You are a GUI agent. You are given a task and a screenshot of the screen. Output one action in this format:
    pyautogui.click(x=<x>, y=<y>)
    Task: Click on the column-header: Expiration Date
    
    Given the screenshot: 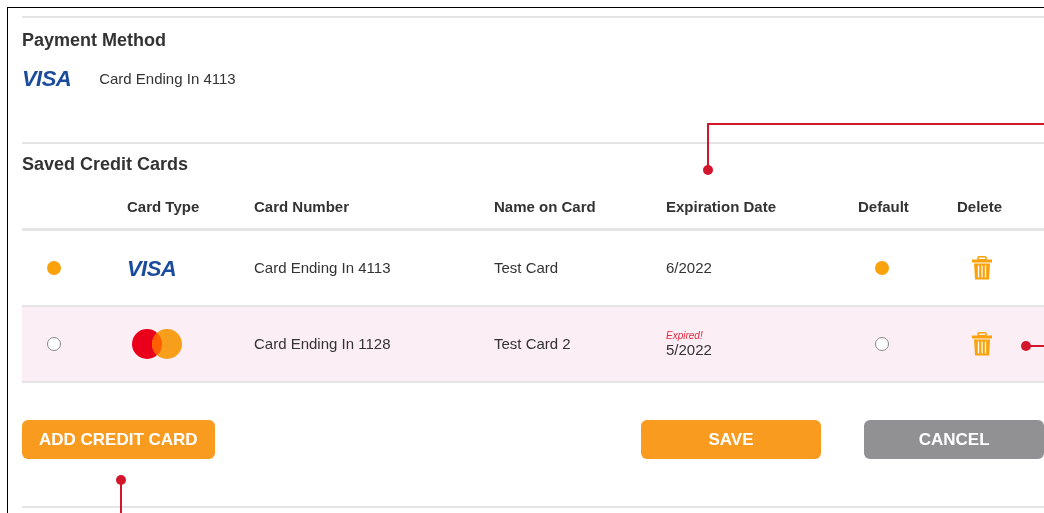 What is the action you would take?
    pyautogui.click(x=721, y=206)
    